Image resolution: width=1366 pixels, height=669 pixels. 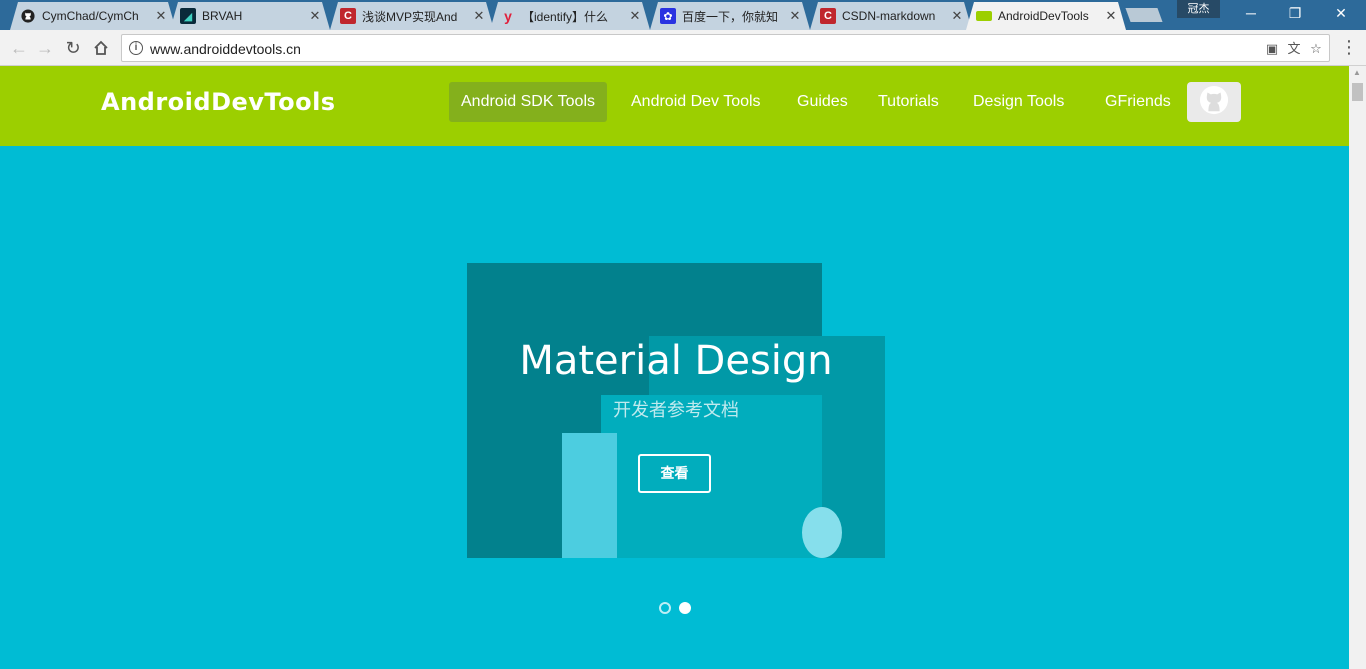 I want to click on browser-toolbar: ← → ↻ i www.androiddevtools.cn ▣ 文 ☆ ⋮, so click(x=683, y=48).